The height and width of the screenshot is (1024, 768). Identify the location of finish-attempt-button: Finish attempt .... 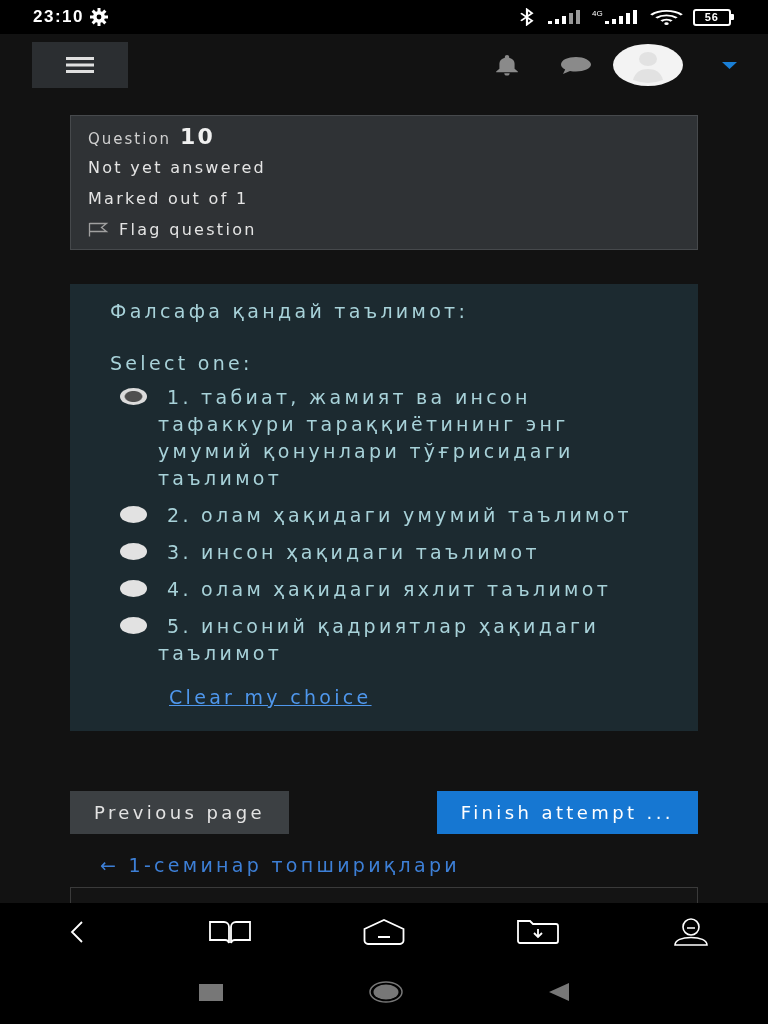
(567, 812).